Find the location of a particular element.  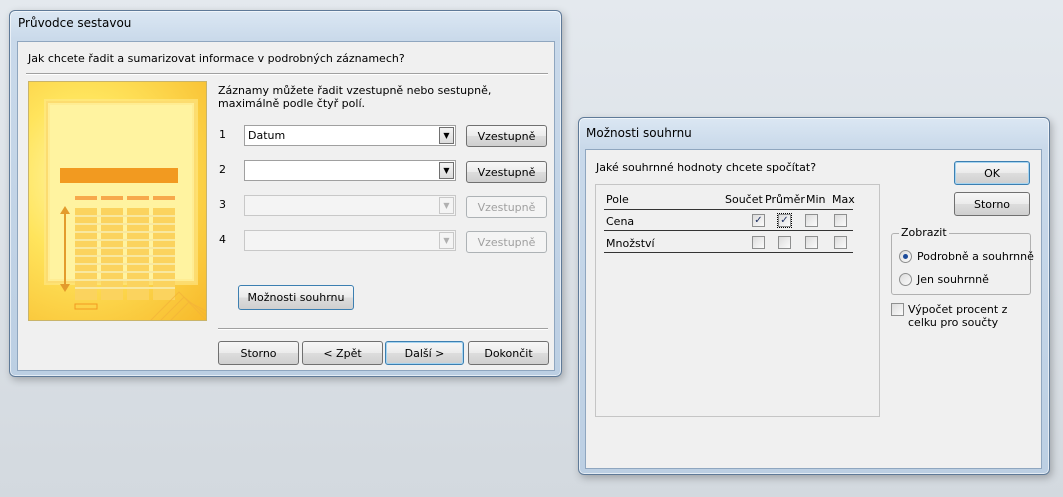

mnozstvi-avg-checkbox is located at coordinates (784, 242).